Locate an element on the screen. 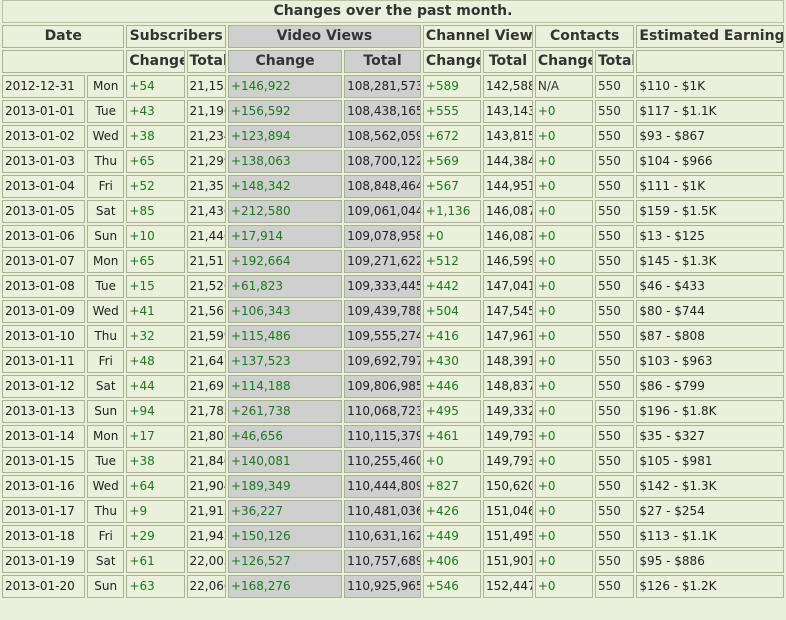 The width and height of the screenshot is (786, 620). video-views-total-cell: 110,444,809 is located at coordinates (382, 486).